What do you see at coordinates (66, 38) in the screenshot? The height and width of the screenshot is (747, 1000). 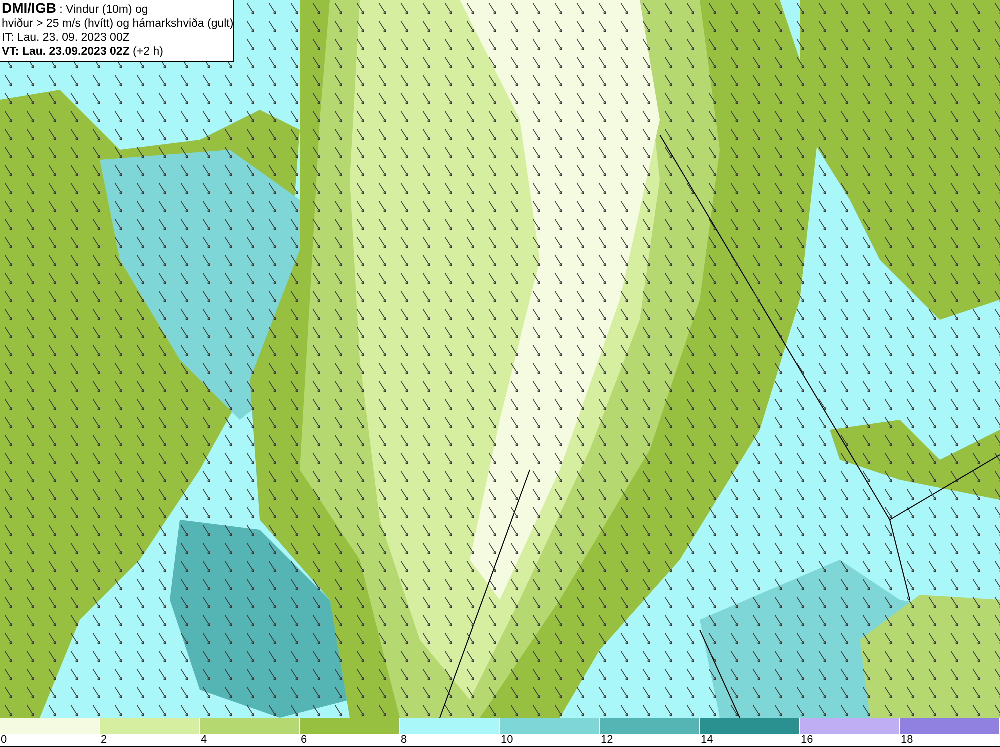 I see `title-line: IT: Lau. 23. 09. 2023 00Z` at bounding box center [66, 38].